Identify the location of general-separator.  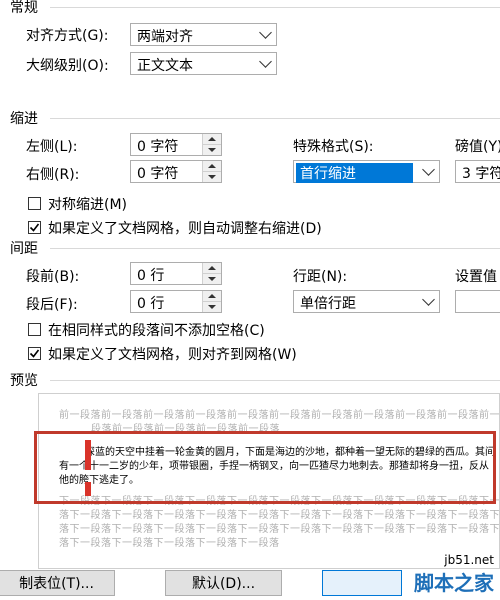
(275, 7).